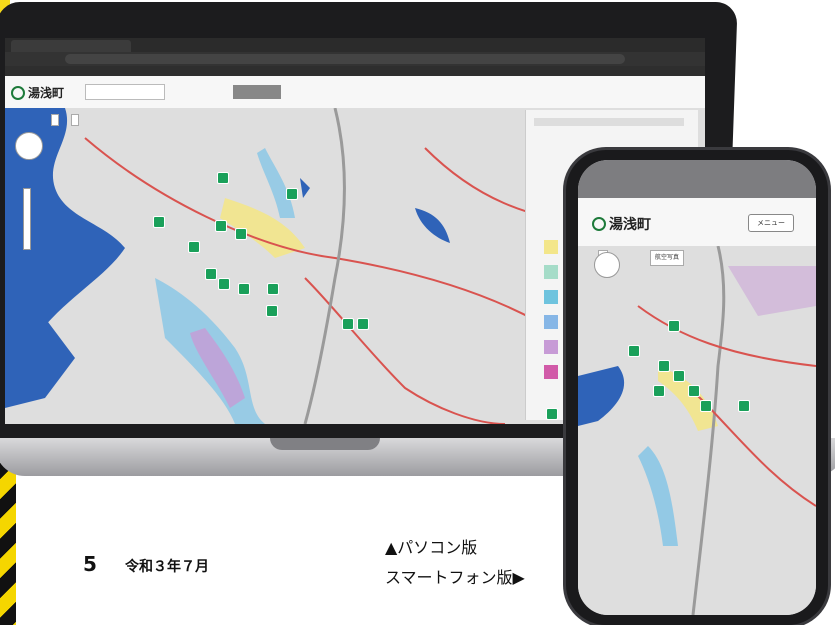 The height and width of the screenshot is (625, 835). I want to click on phone-site-header: 湯浅町 メニュー, so click(697, 222).